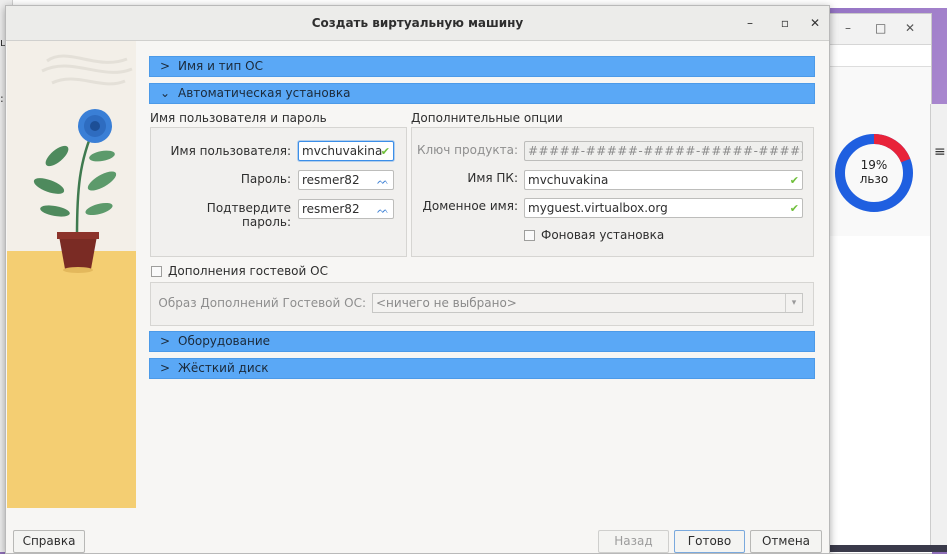 This screenshot has height=554, width=947. Describe the element at coordinates (709, 541) in the screenshot. I see `finish-button: Готово` at that location.